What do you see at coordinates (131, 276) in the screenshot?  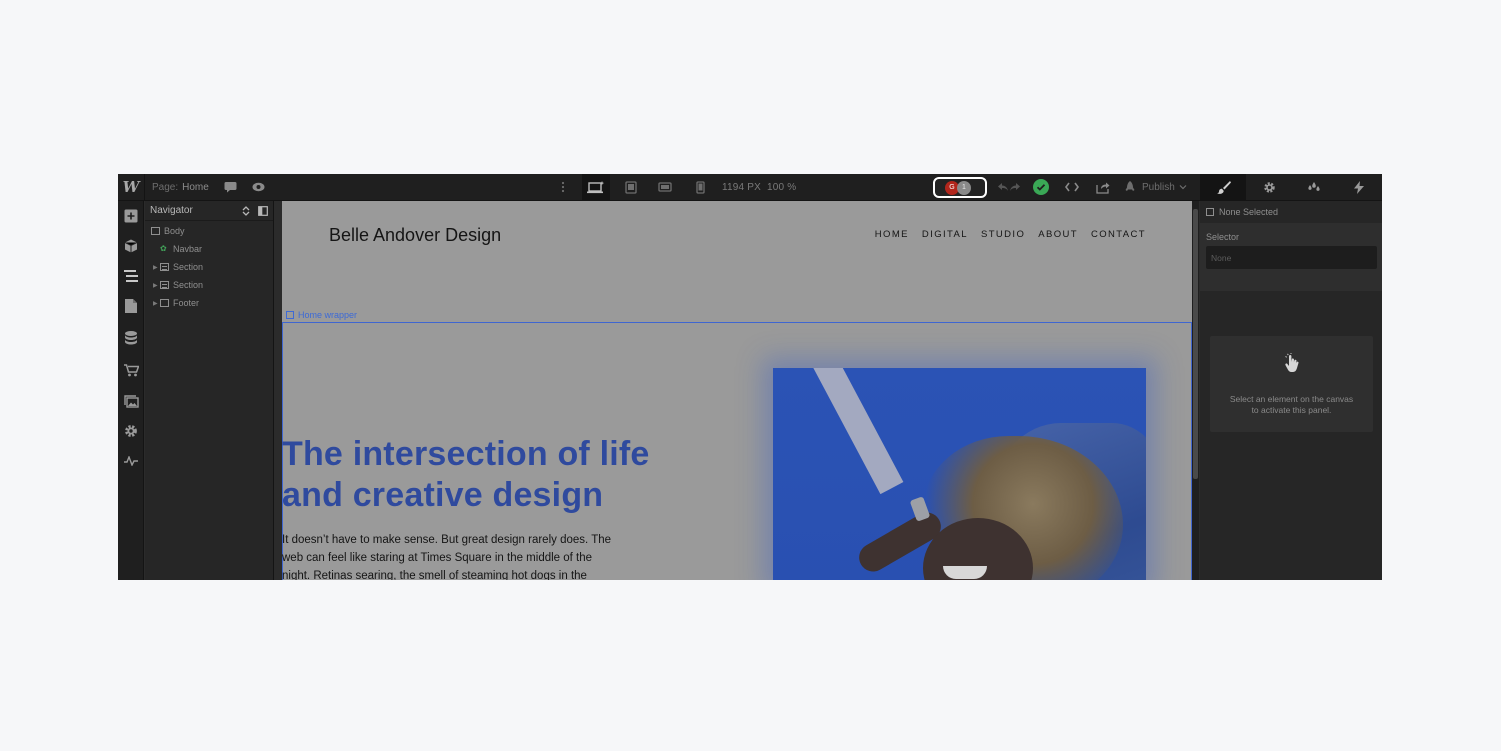 I see `navigator-layers-icon` at bounding box center [131, 276].